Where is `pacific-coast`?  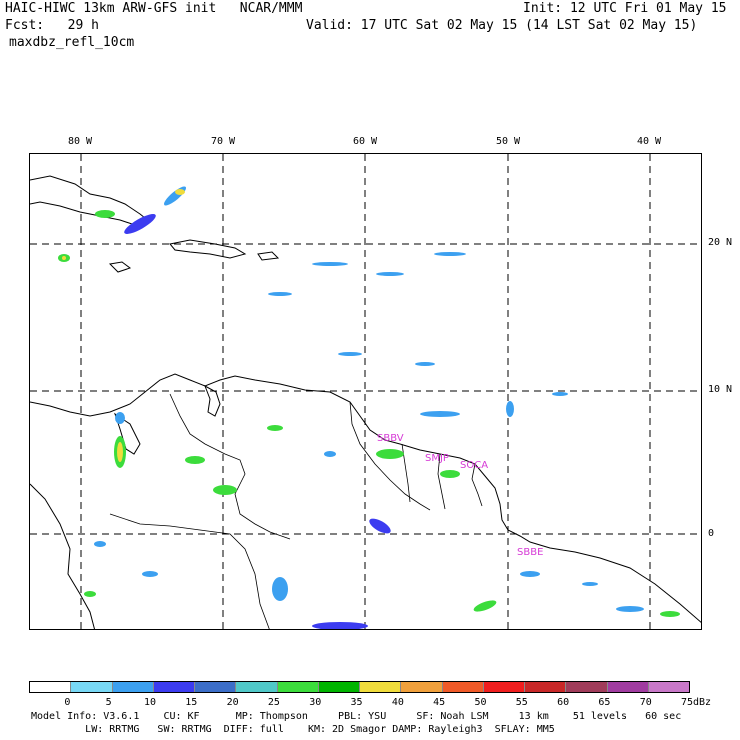
pacific-coast is located at coordinates (62, 556).